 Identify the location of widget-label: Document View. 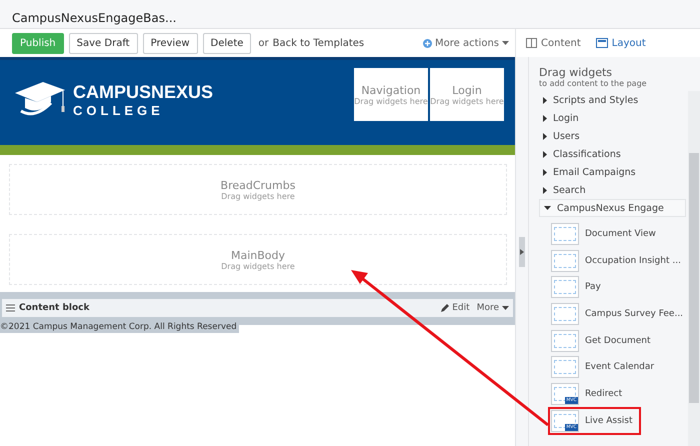
(620, 234).